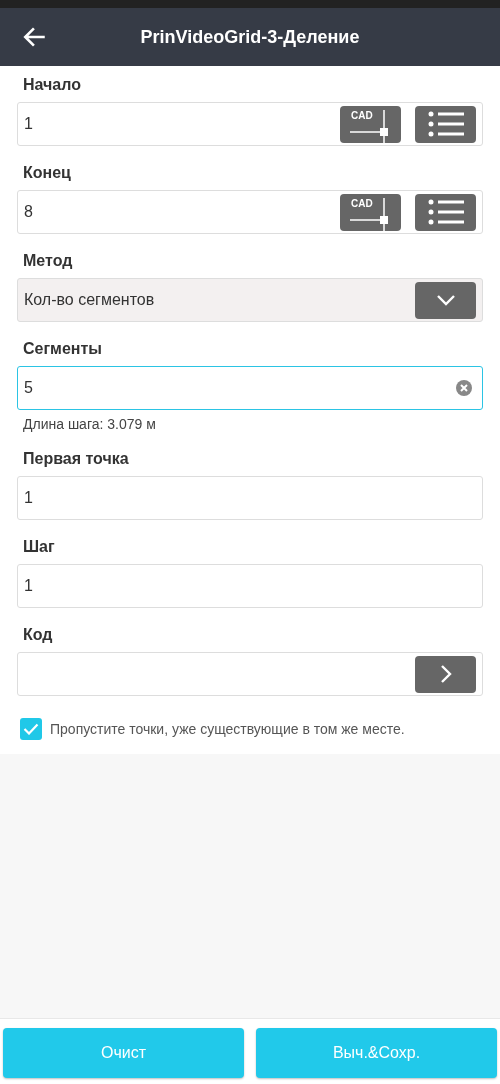 The height and width of the screenshot is (1084, 500). Describe the element at coordinates (250, 212) in the screenshot. I see `input-field: 8 CAD` at that location.